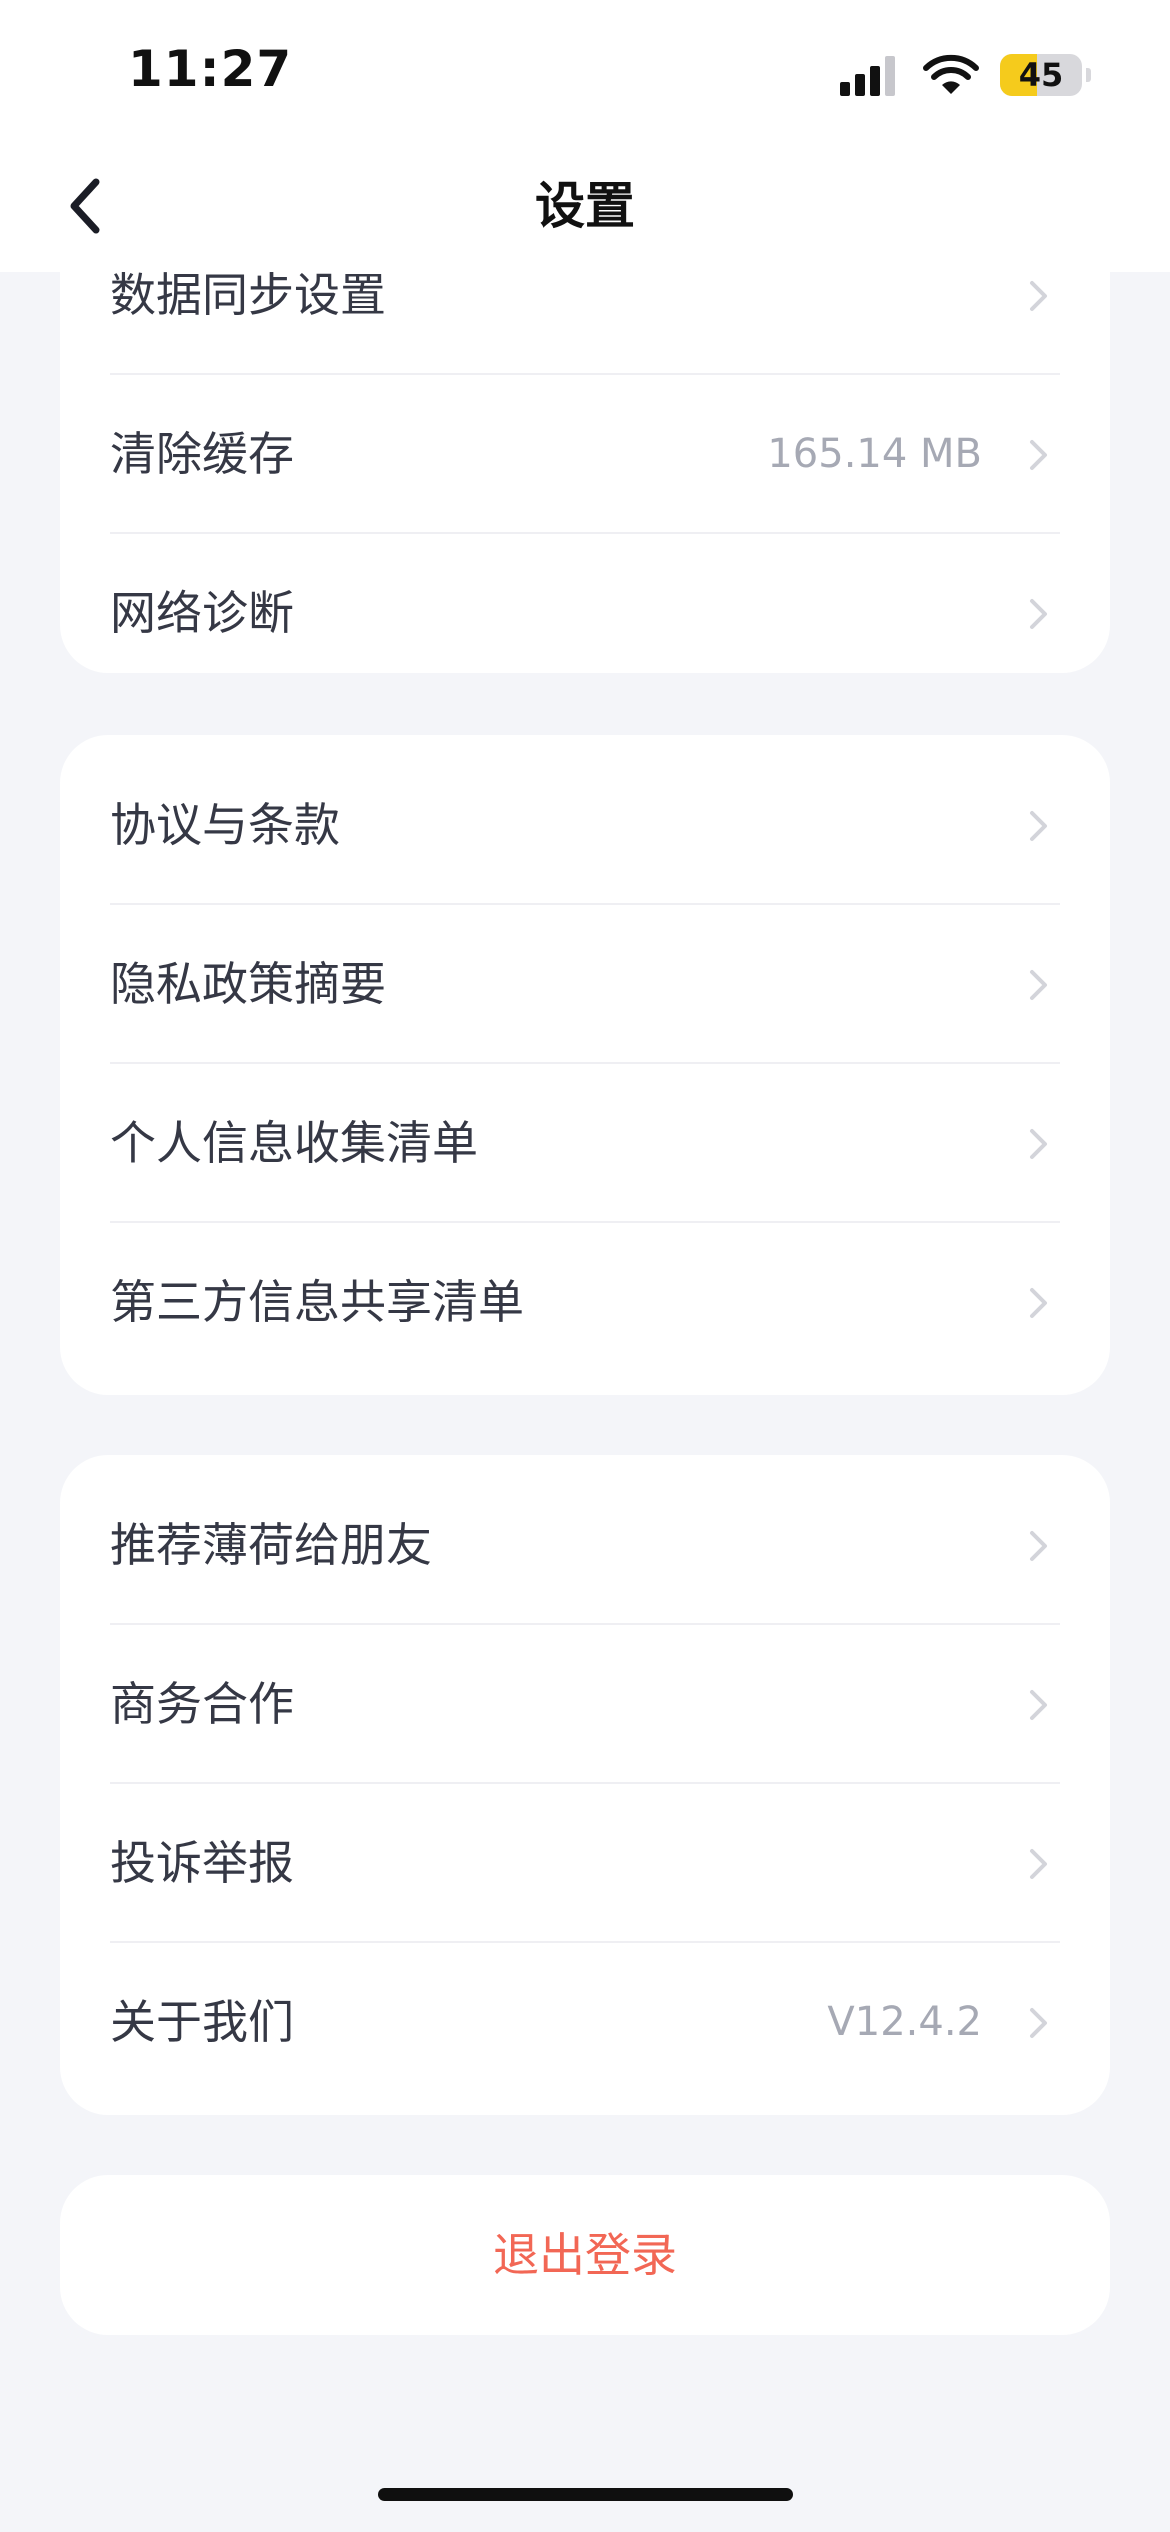 This screenshot has height=2532, width=1170. What do you see at coordinates (1088, 75) in the screenshot?
I see `battery-cap` at bounding box center [1088, 75].